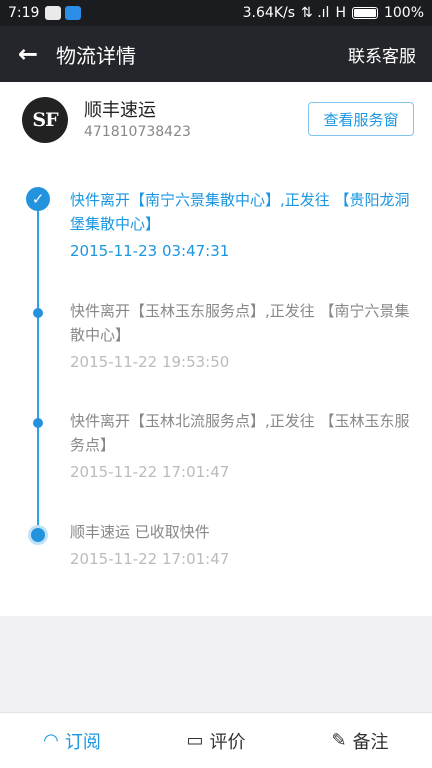 The image size is (432, 768). What do you see at coordinates (24, 13) in the screenshot?
I see `status-time: 7:19` at bounding box center [24, 13].